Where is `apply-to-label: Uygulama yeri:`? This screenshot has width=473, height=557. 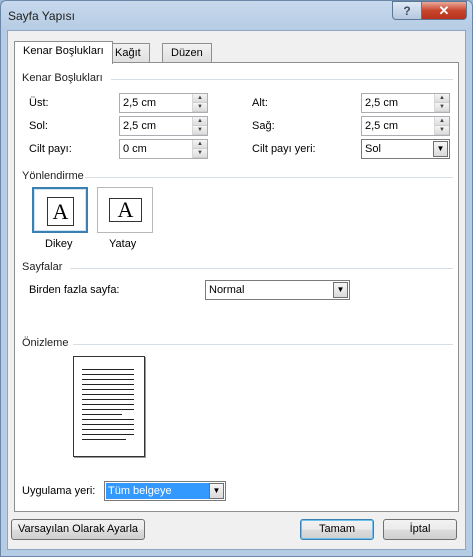
apply-to-label: Uygulama yeri: is located at coordinates (59, 491).